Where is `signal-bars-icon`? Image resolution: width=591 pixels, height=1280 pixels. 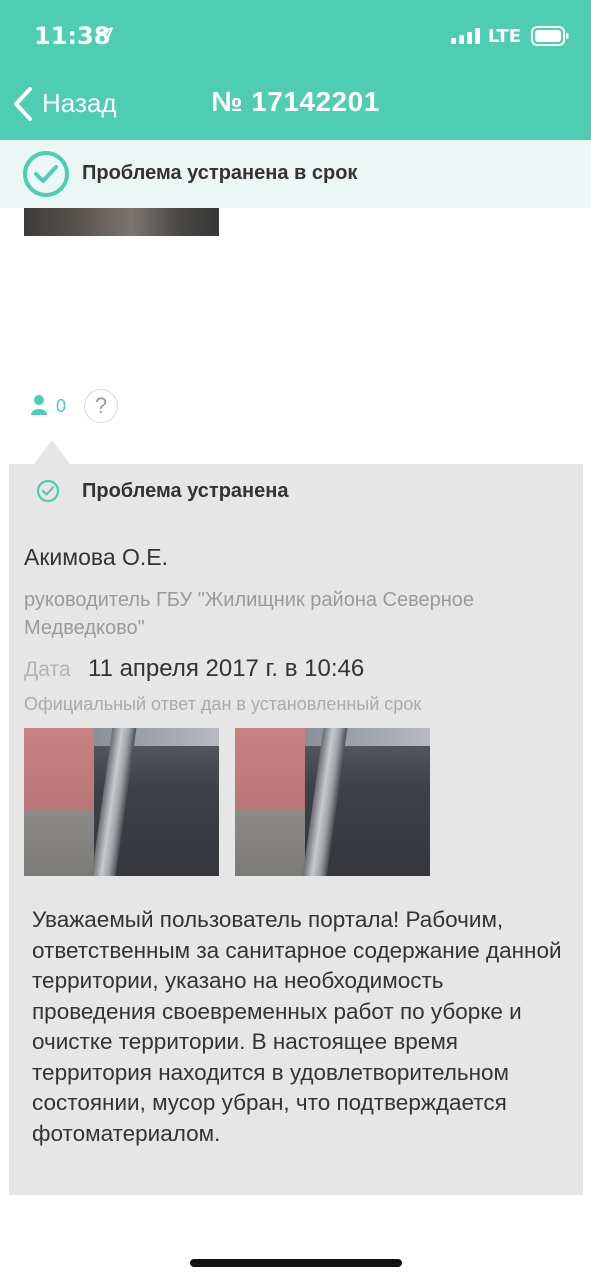
signal-bars-icon is located at coordinates (466, 36).